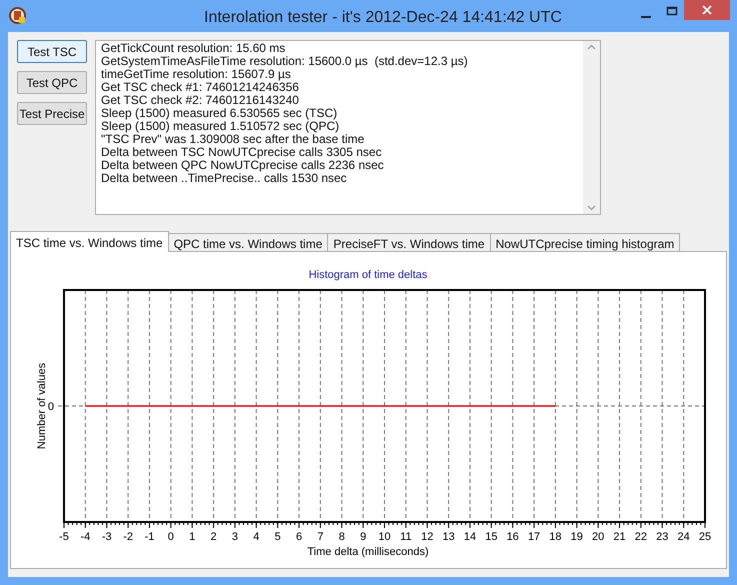  What do you see at coordinates (17, 15) in the screenshot?
I see `app-icon` at bounding box center [17, 15].